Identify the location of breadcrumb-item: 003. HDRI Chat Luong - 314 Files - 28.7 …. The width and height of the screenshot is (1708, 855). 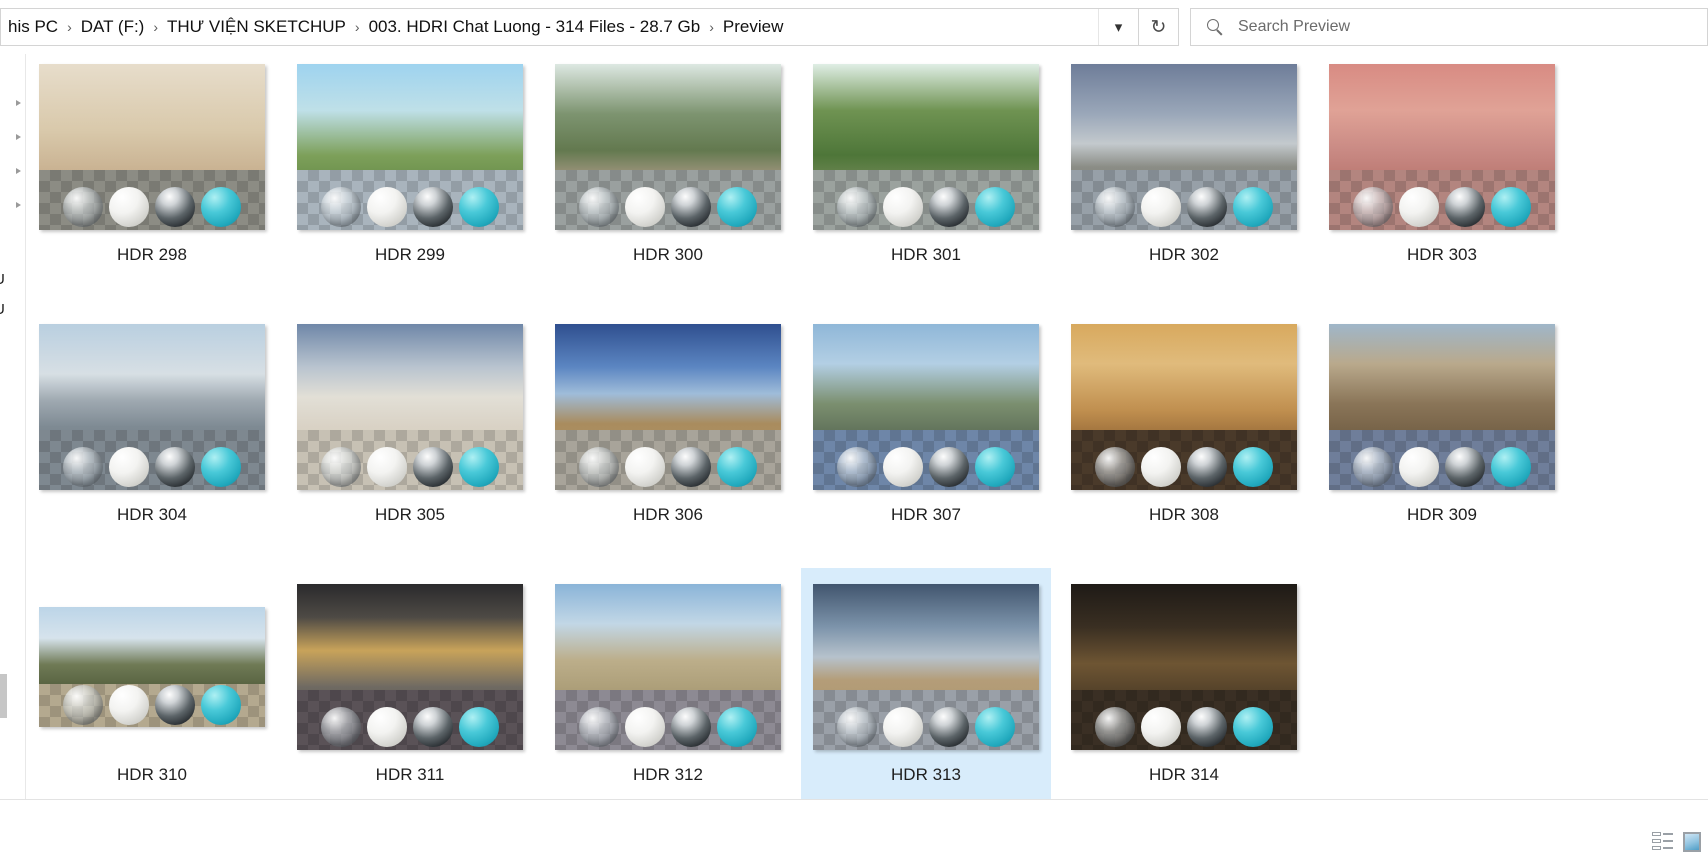
(535, 27).